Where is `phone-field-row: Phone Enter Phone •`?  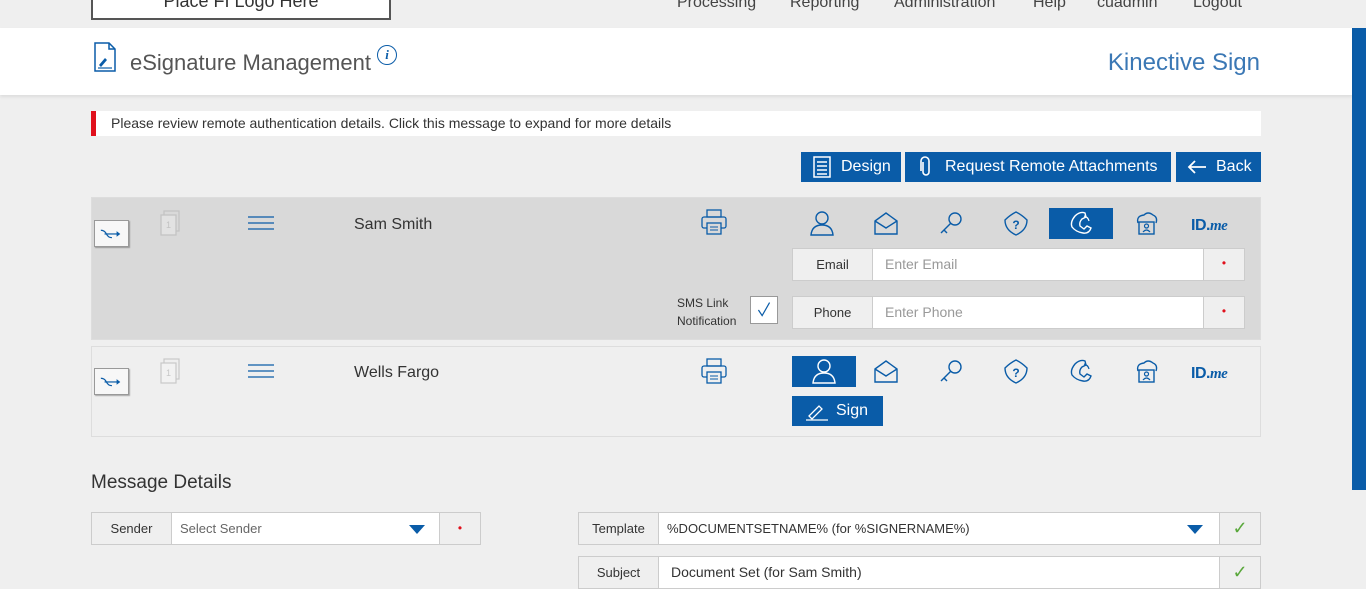 phone-field-row: Phone Enter Phone • is located at coordinates (1019, 312).